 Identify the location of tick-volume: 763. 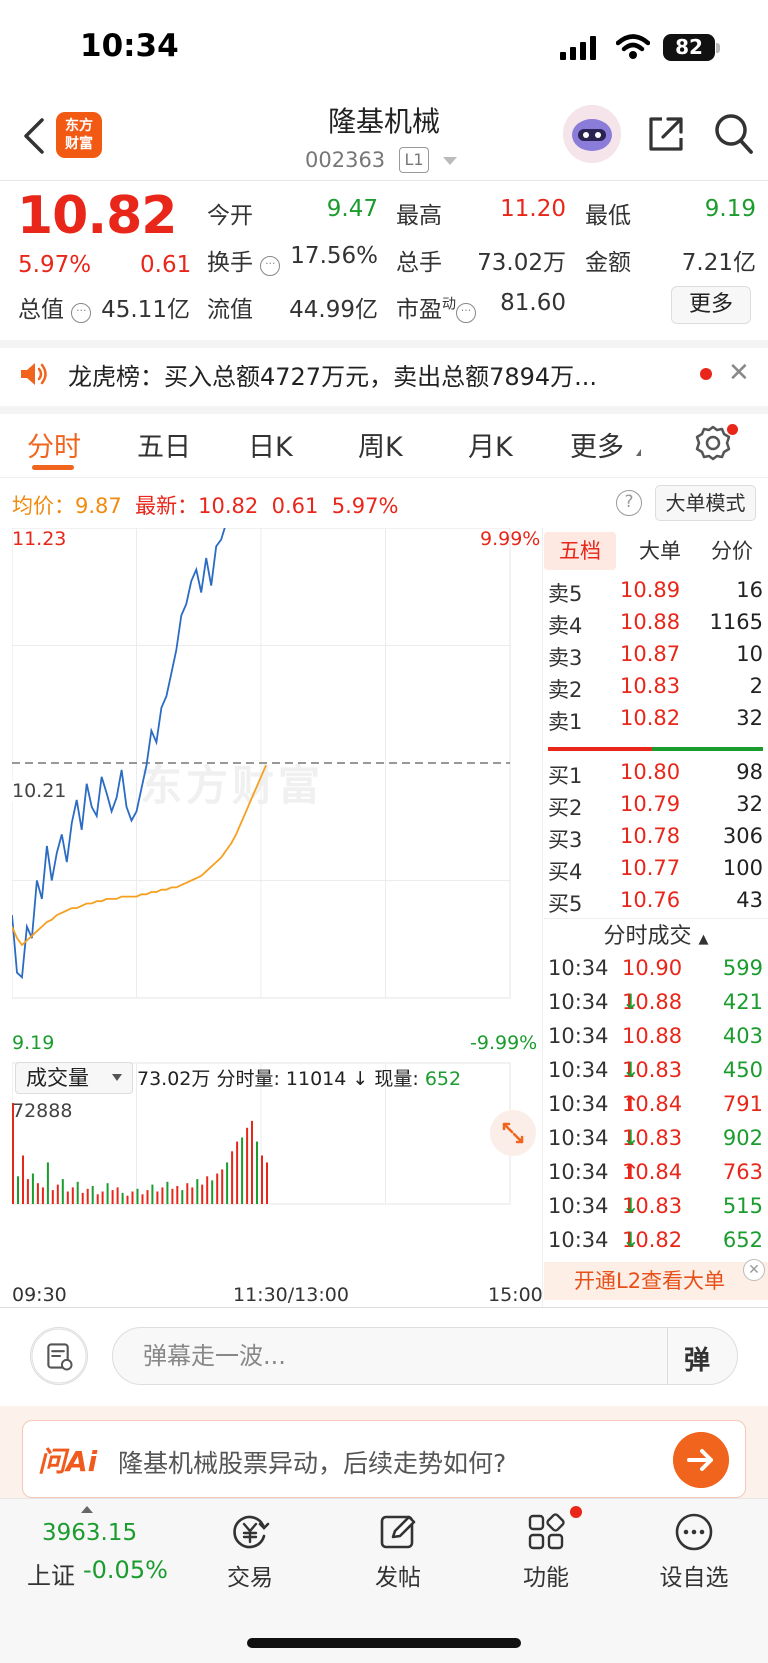
(742, 1172).